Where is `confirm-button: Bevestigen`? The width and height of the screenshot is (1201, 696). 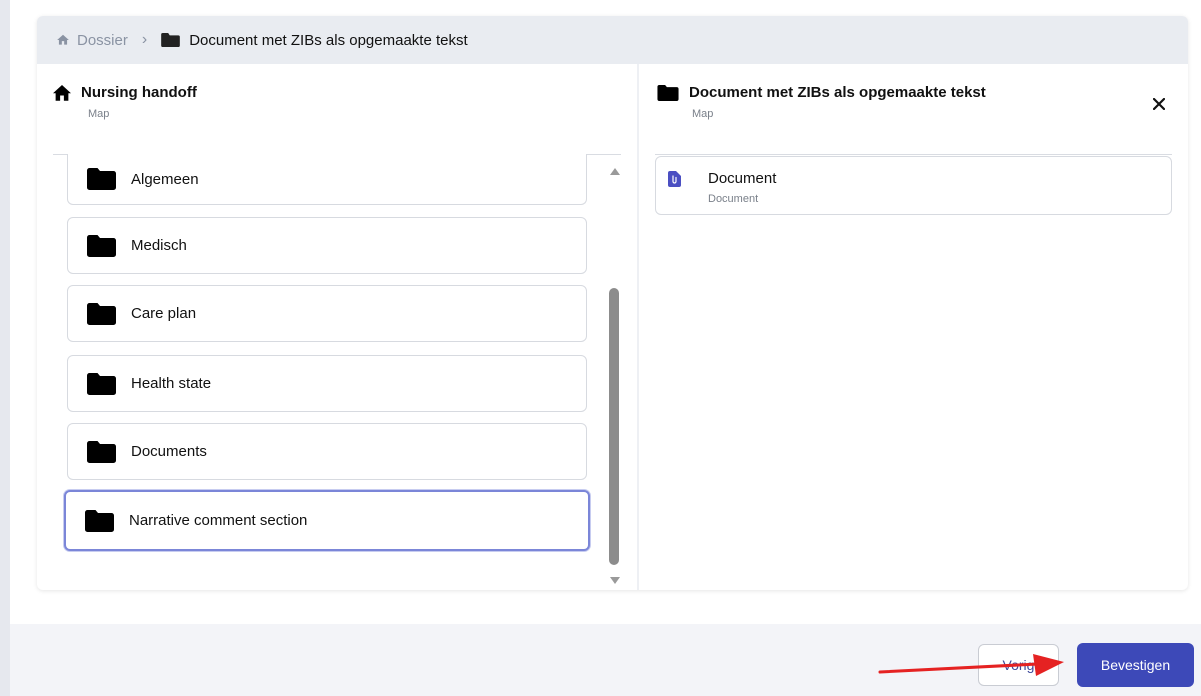
confirm-button: Bevestigen is located at coordinates (1135, 665).